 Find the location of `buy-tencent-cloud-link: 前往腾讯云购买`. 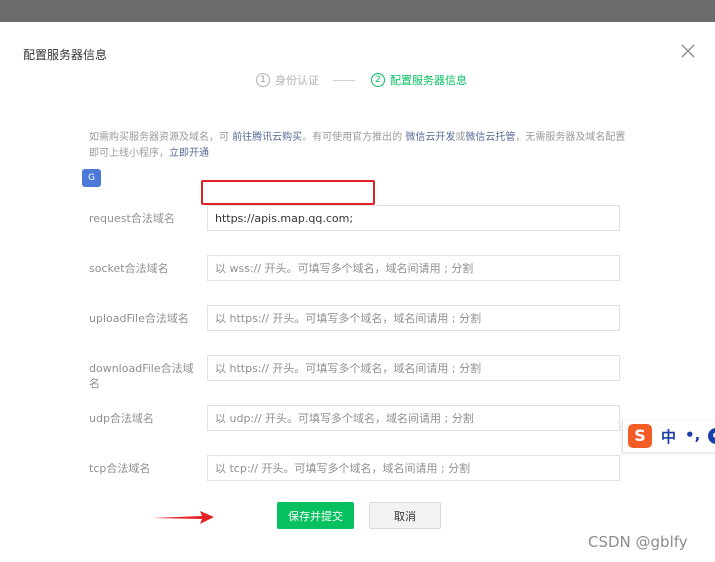

buy-tencent-cloud-link: 前往腾讯云购买 is located at coordinates (267, 137).